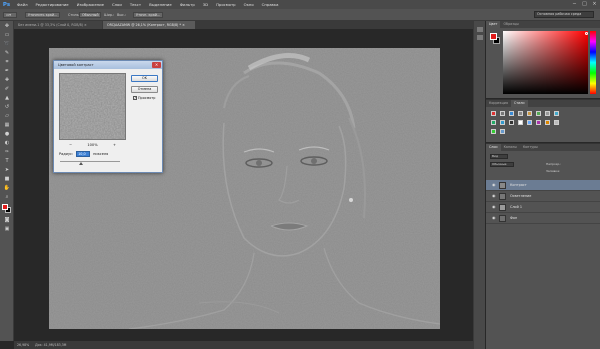  I want to click on dialog-close-icon: ×, so click(156, 65).